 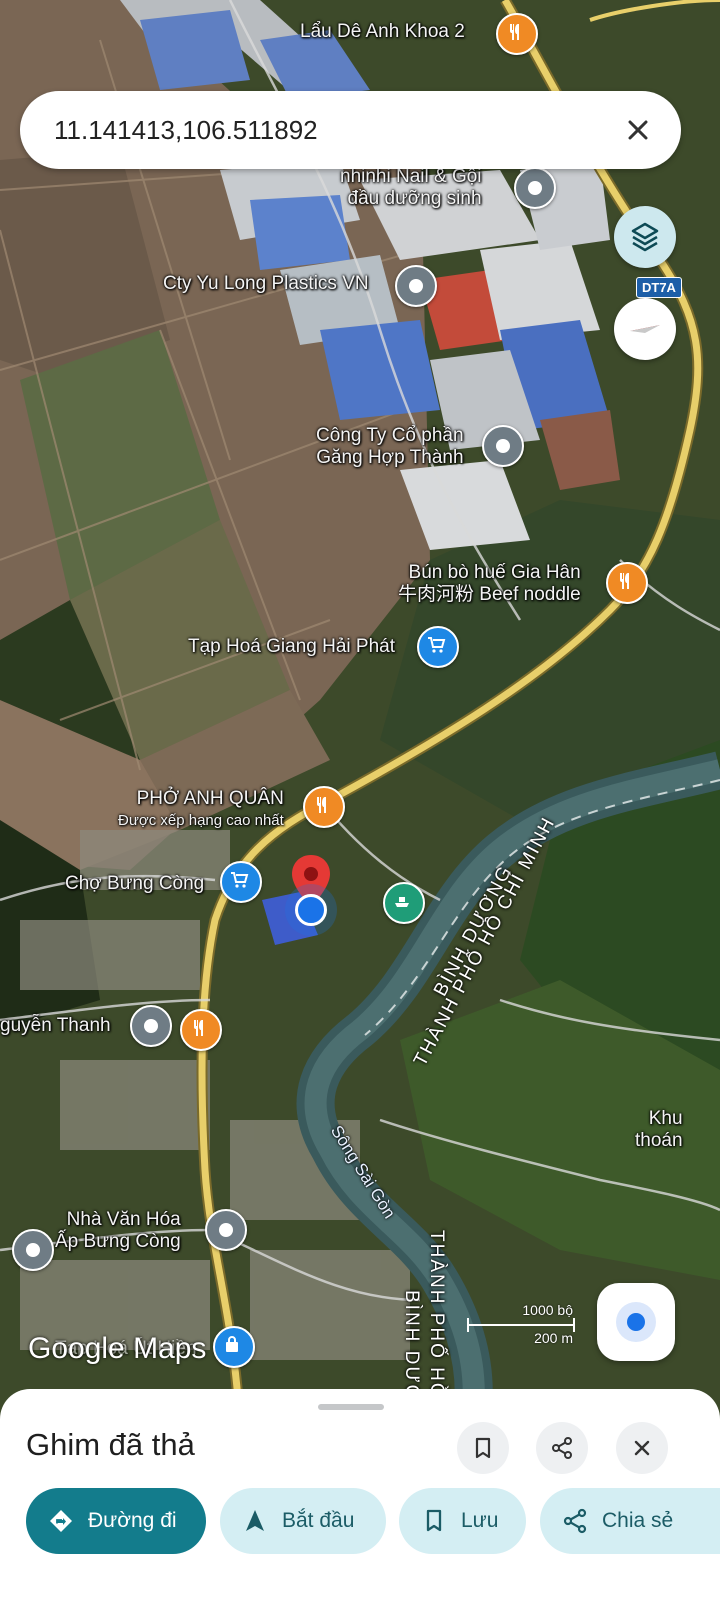 I want to click on poi-label: Nhà Văn Hóa Ấp Bưng Còng, so click(x=118, y=1231).